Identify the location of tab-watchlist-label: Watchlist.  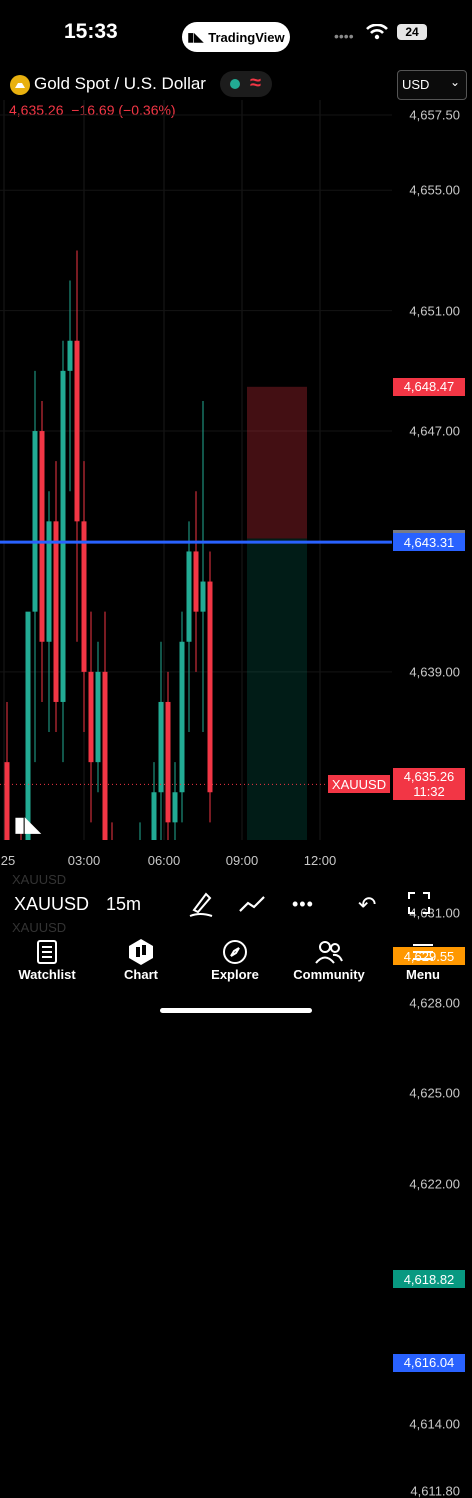
(47, 974).